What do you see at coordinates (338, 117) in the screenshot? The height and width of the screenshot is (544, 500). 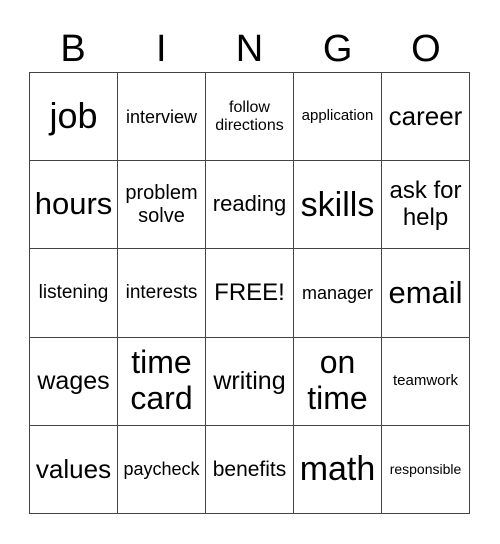 I see `bingo-cell: application` at bounding box center [338, 117].